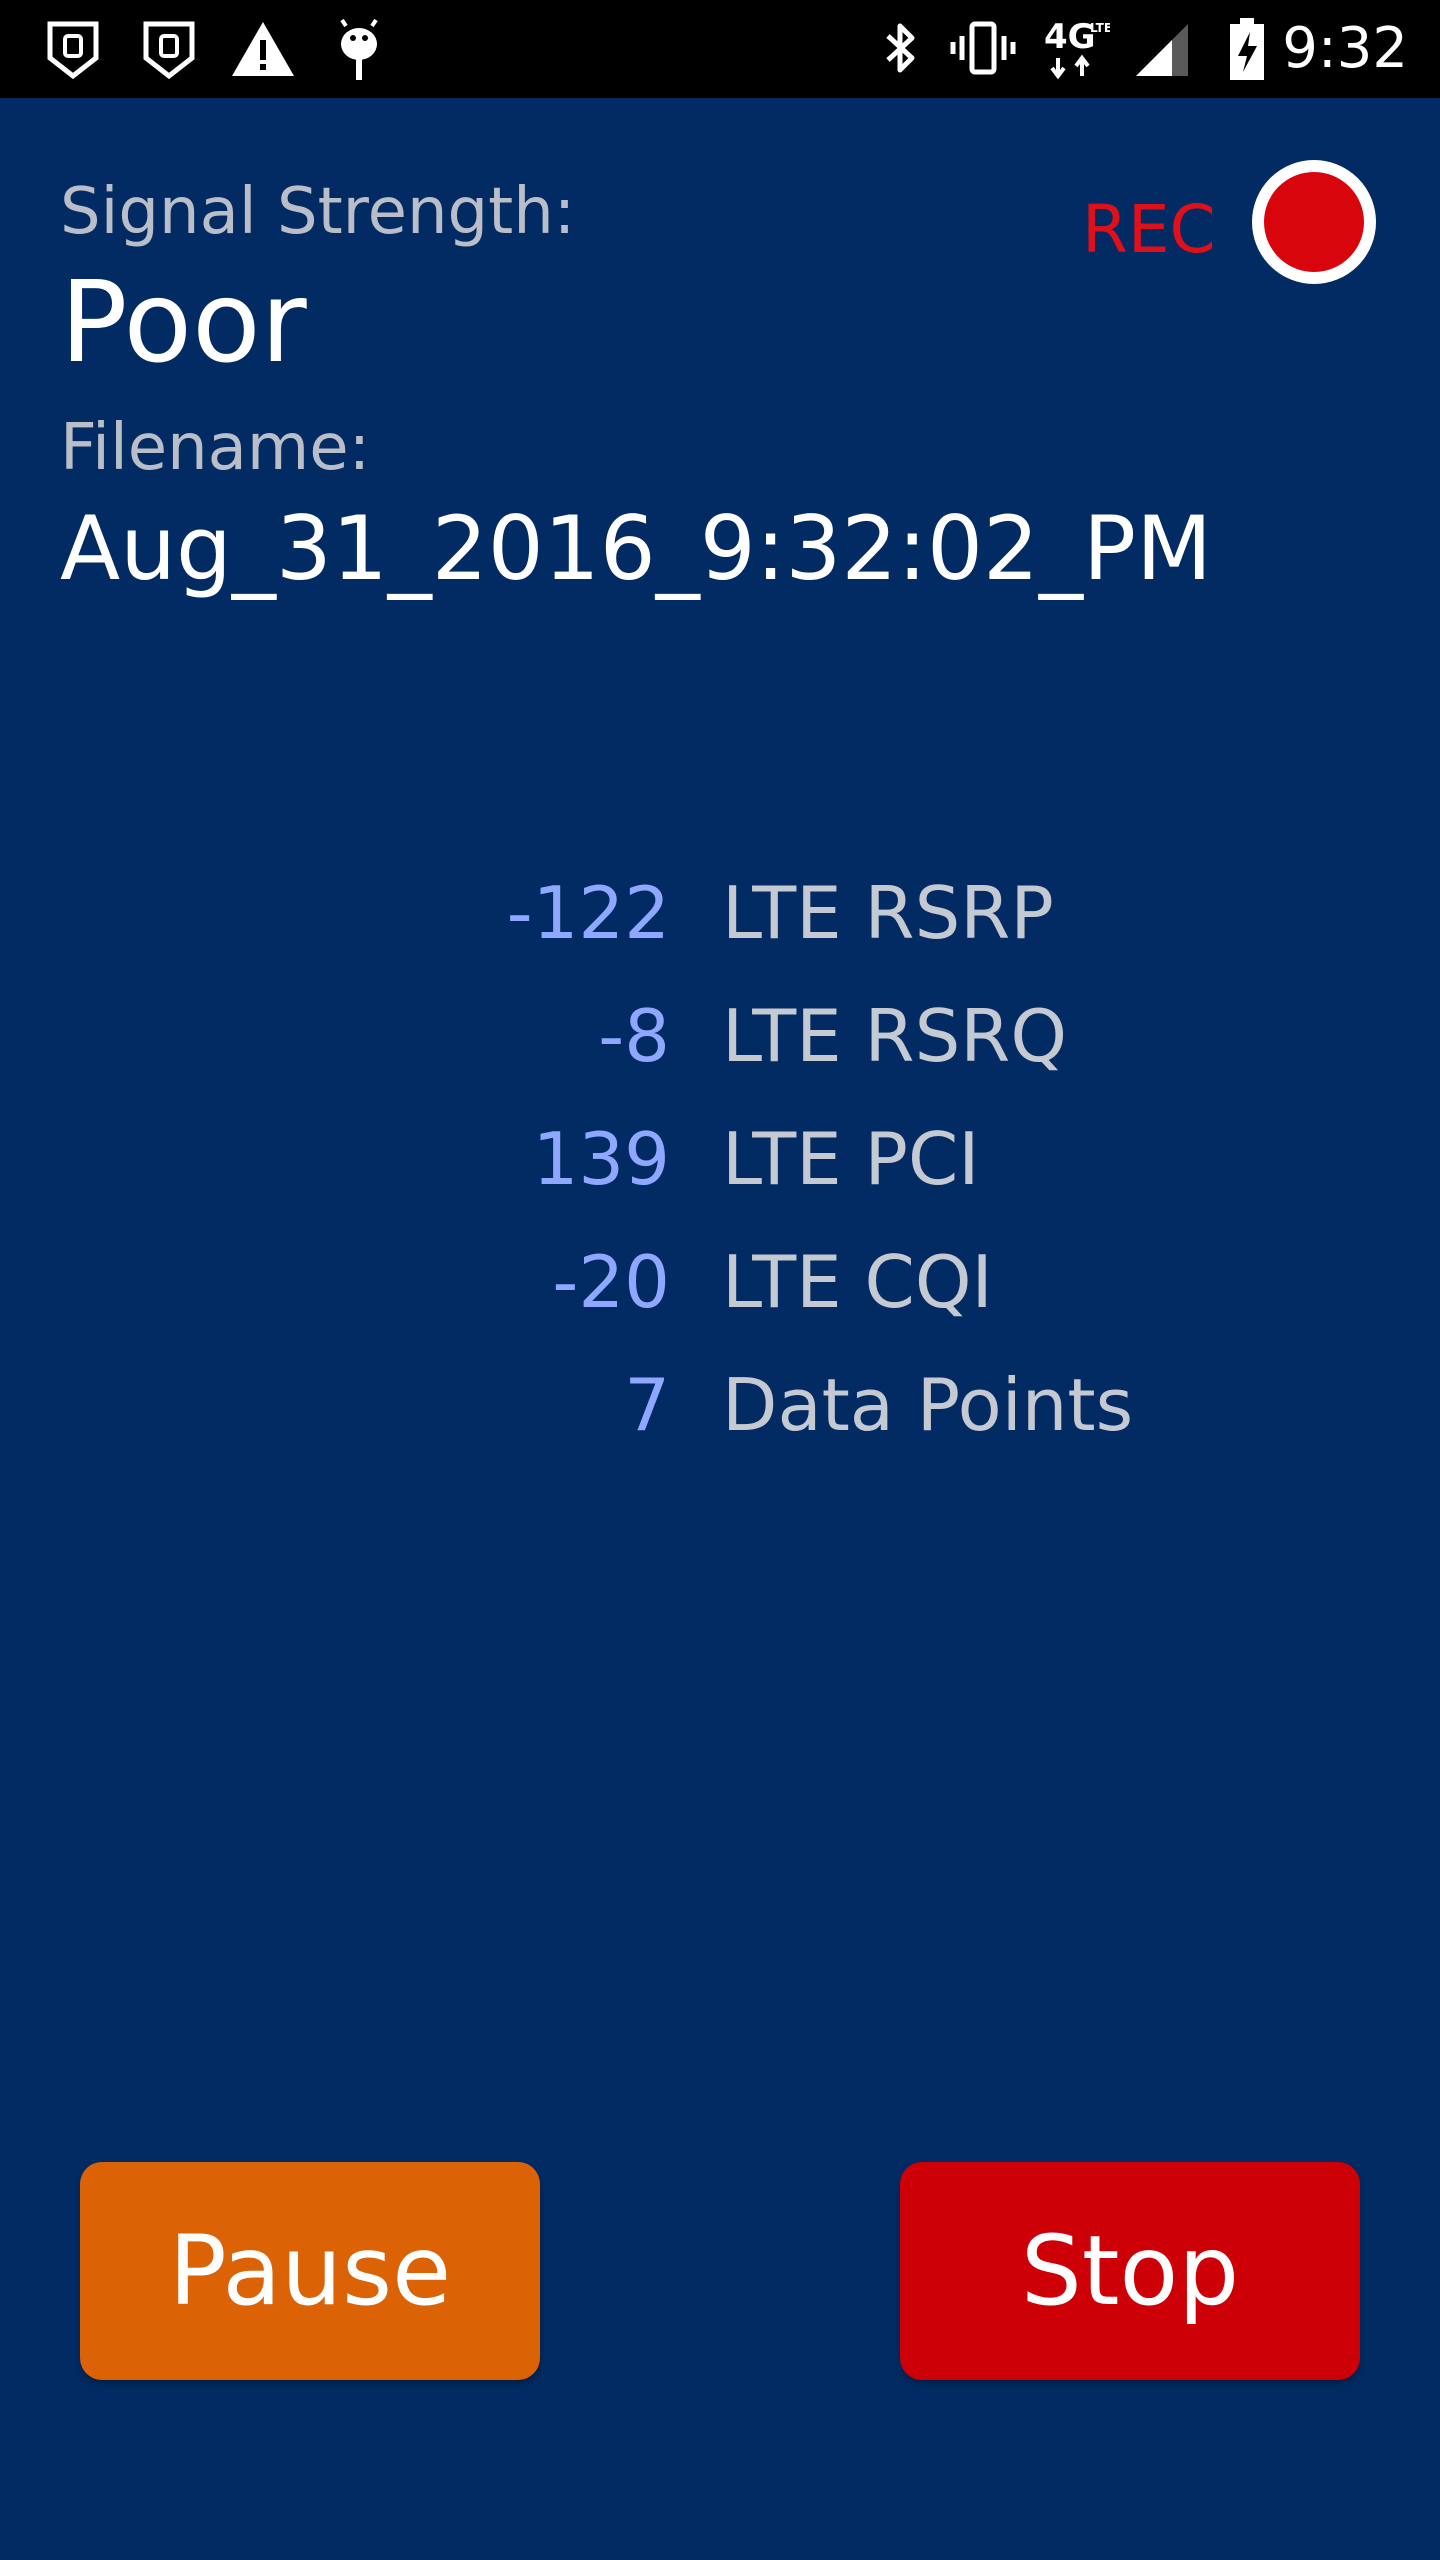 This screenshot has width=1440, height=2560. I want to click on cell-signal-icon, so click(1163, 49).